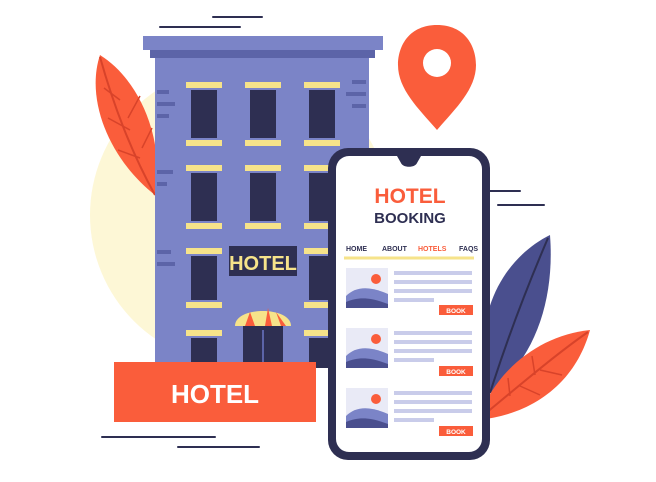  I want to click on hotel-sign-text: HOTEL, so click(263, 264).